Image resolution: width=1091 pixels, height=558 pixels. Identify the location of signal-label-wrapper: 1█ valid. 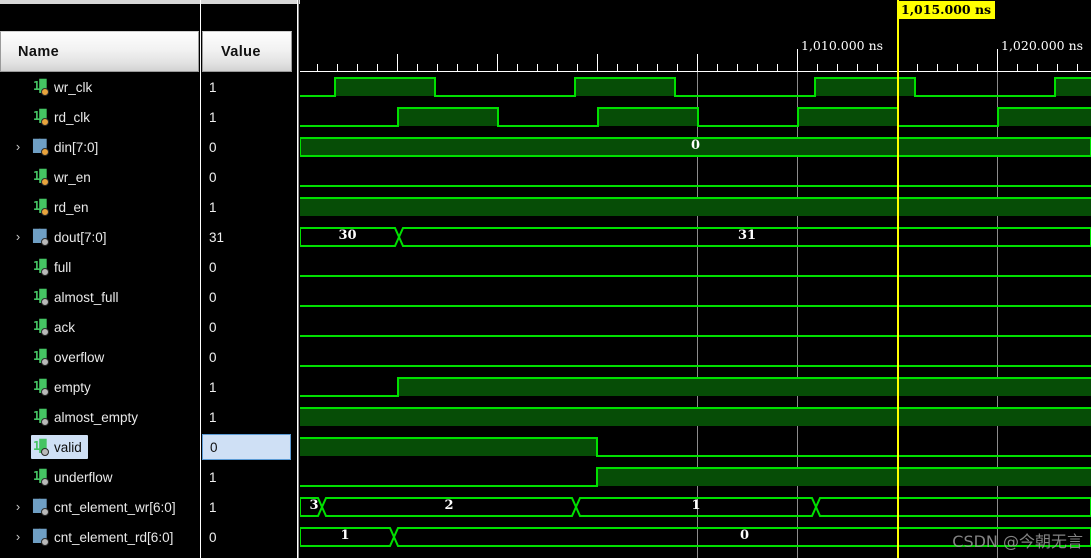
(59, 447).